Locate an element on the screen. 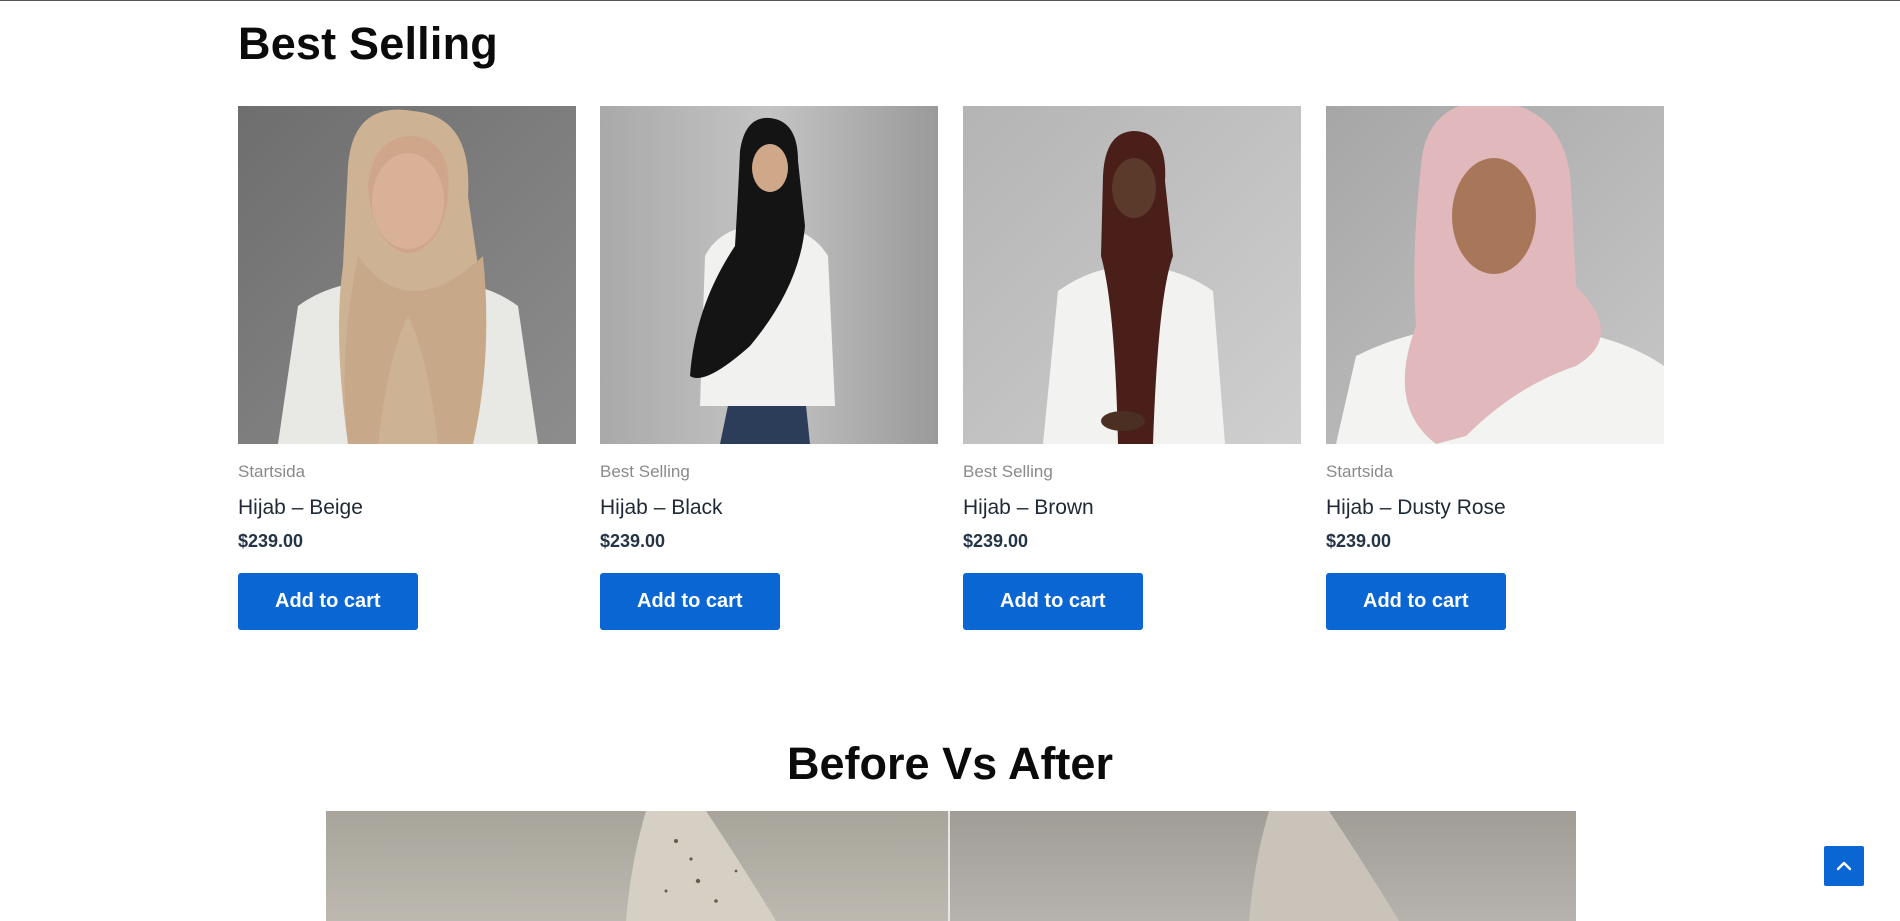  comparison-divider-handle is located at coordinates (949, 866).